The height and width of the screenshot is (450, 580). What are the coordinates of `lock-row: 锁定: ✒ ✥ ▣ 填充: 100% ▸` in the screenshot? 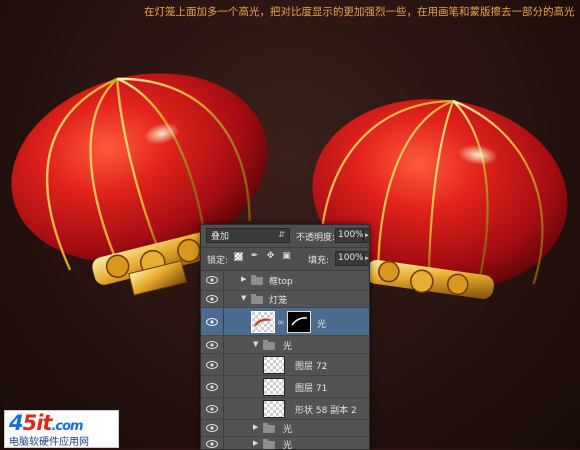 It's located at (285, 259).